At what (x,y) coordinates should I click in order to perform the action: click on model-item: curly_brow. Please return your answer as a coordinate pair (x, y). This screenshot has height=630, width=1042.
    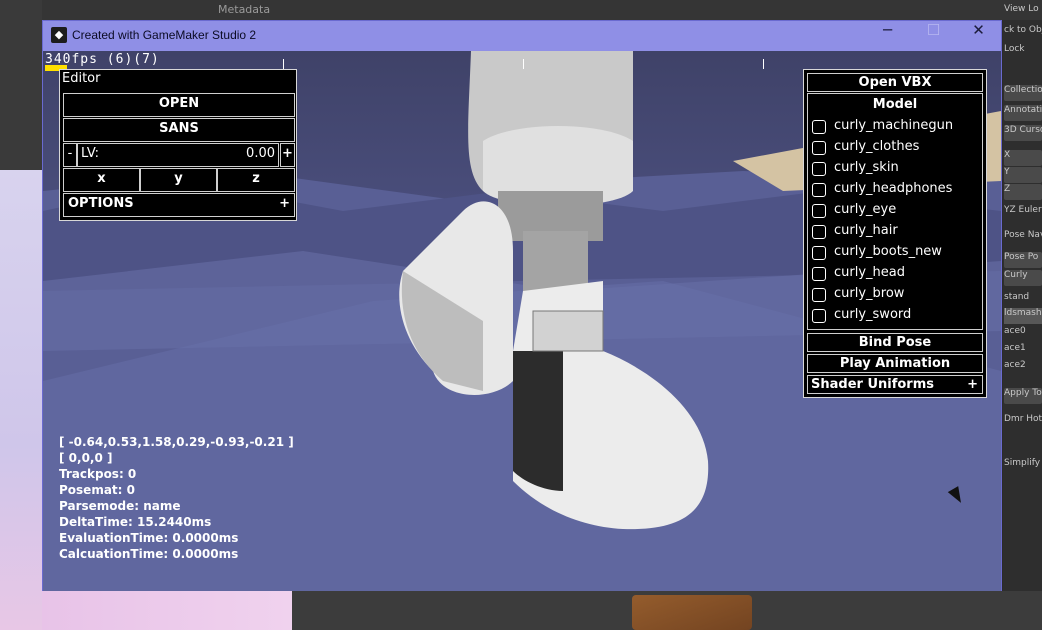
    Looking at the image, I should click on (895, 296).